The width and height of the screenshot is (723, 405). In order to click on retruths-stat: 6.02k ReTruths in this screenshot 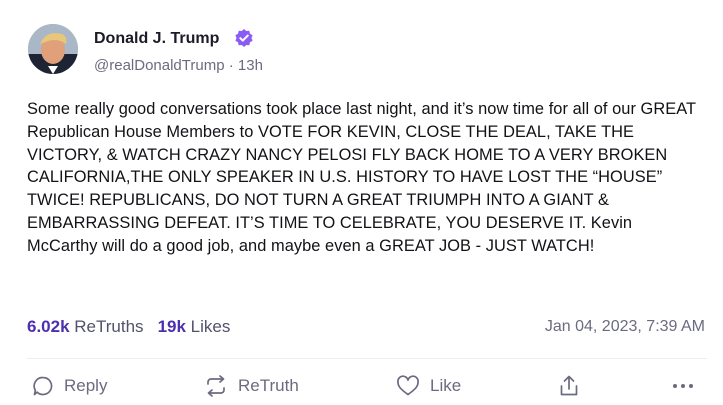, I will do `click(85, 326)`.